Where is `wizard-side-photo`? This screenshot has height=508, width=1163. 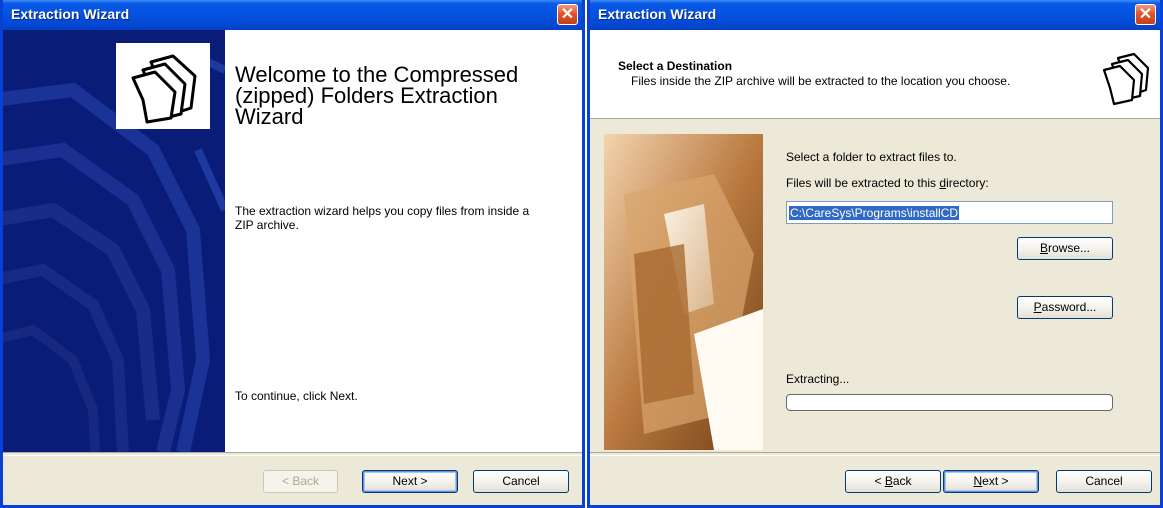
wizard-side-photo is located at coordinates (683, 292).